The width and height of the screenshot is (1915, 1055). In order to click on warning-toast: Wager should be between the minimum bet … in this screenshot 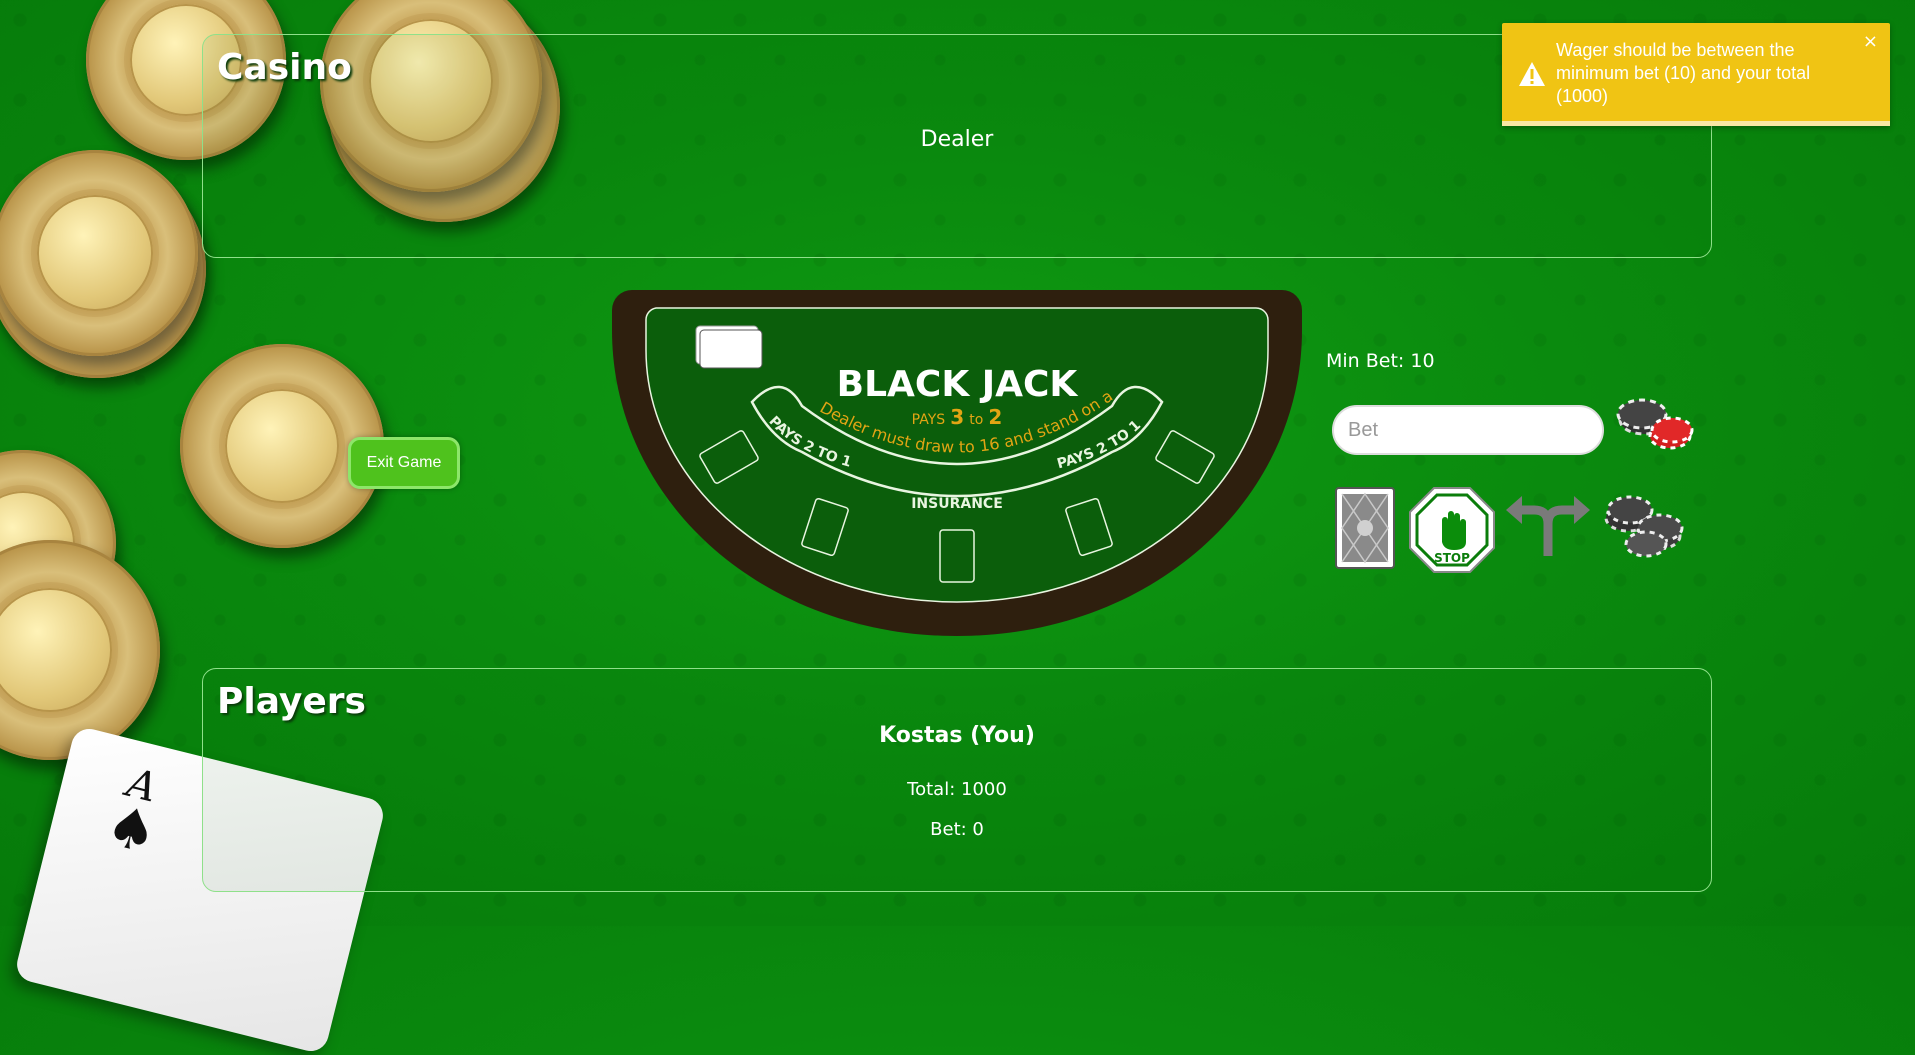, I will do `click(1696, 74)`.